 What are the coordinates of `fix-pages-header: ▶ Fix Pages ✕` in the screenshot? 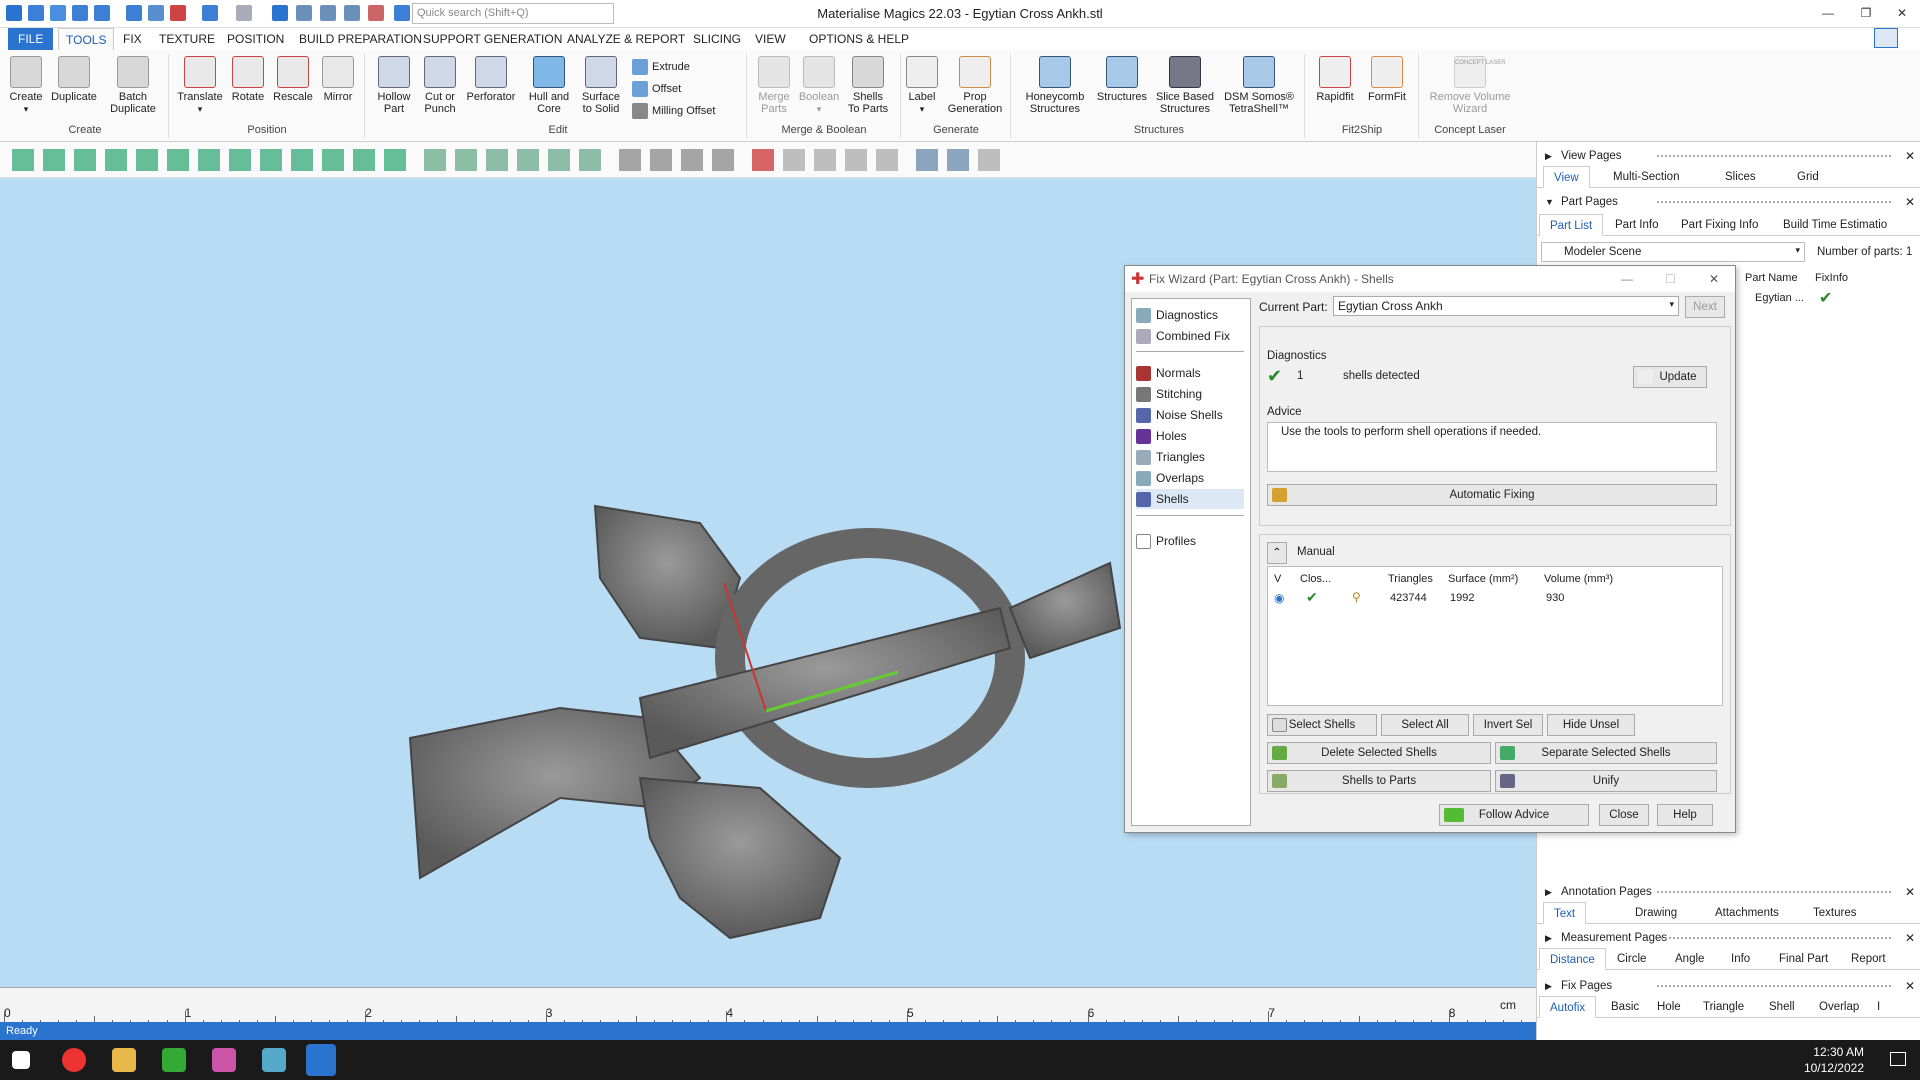 It's located at (1728, 986).